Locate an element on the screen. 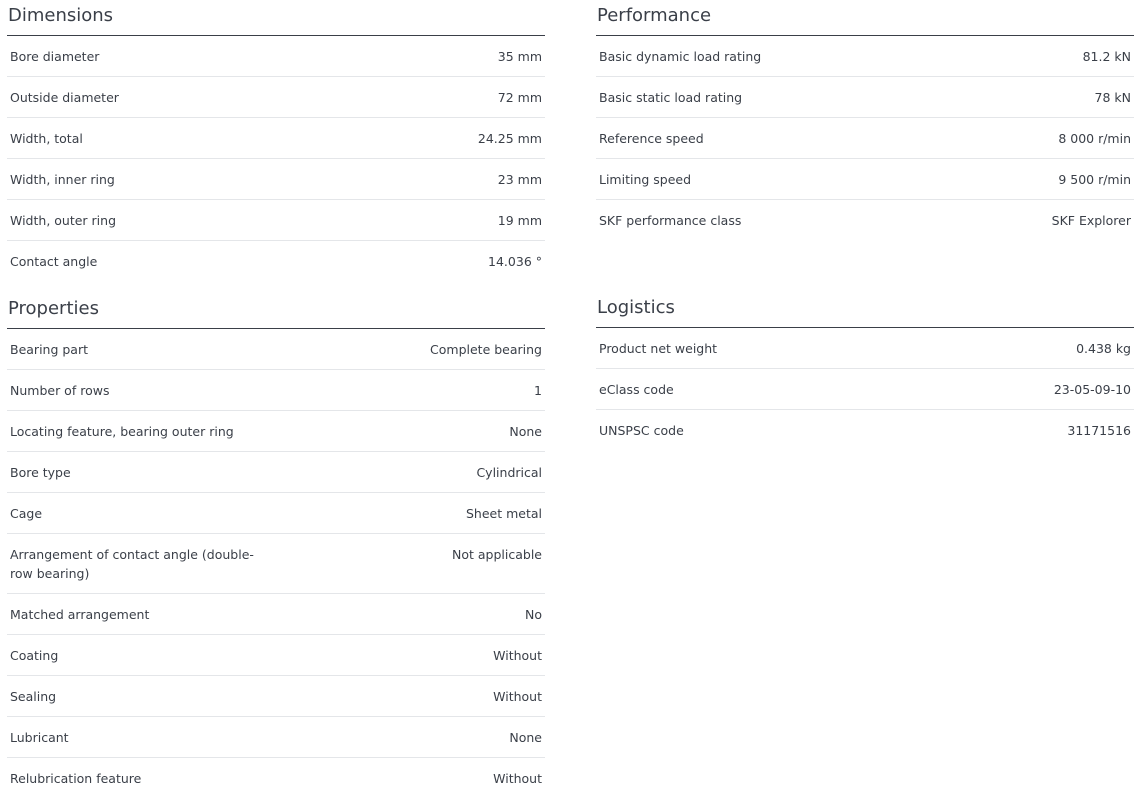 This screenshot has width=1142, height=798. spec-row-reference-speed: Reference speed 8 000 r/min is located at coordinates (865, 138).